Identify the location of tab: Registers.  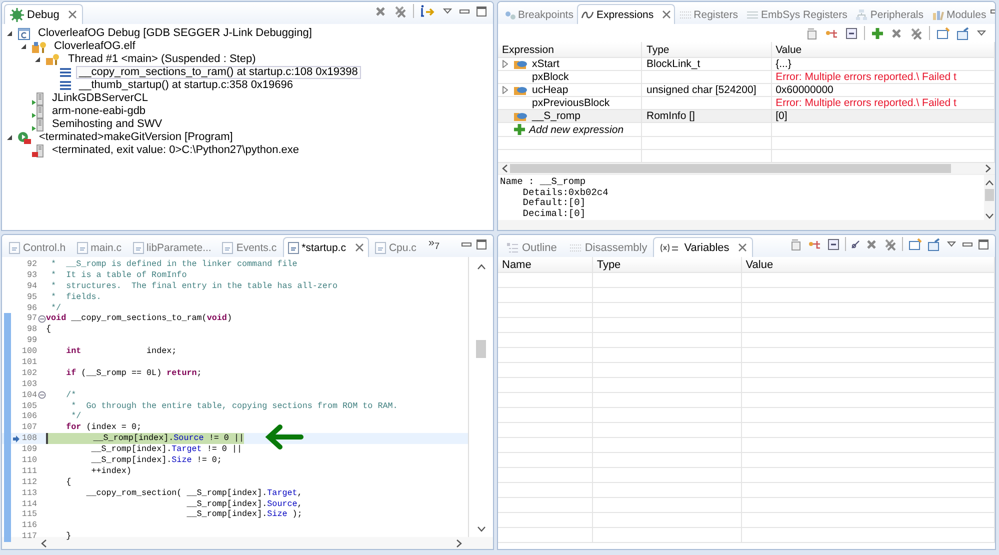
(708, 14).